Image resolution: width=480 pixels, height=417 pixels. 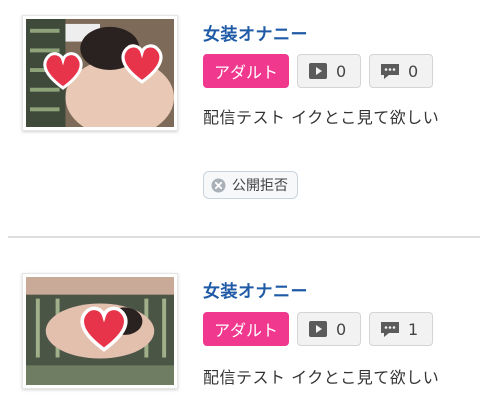 What do you see at coordinates (401, 71) in the screenshot?
I see `comment-count-badge: 0` at bounding box center [401, 71].